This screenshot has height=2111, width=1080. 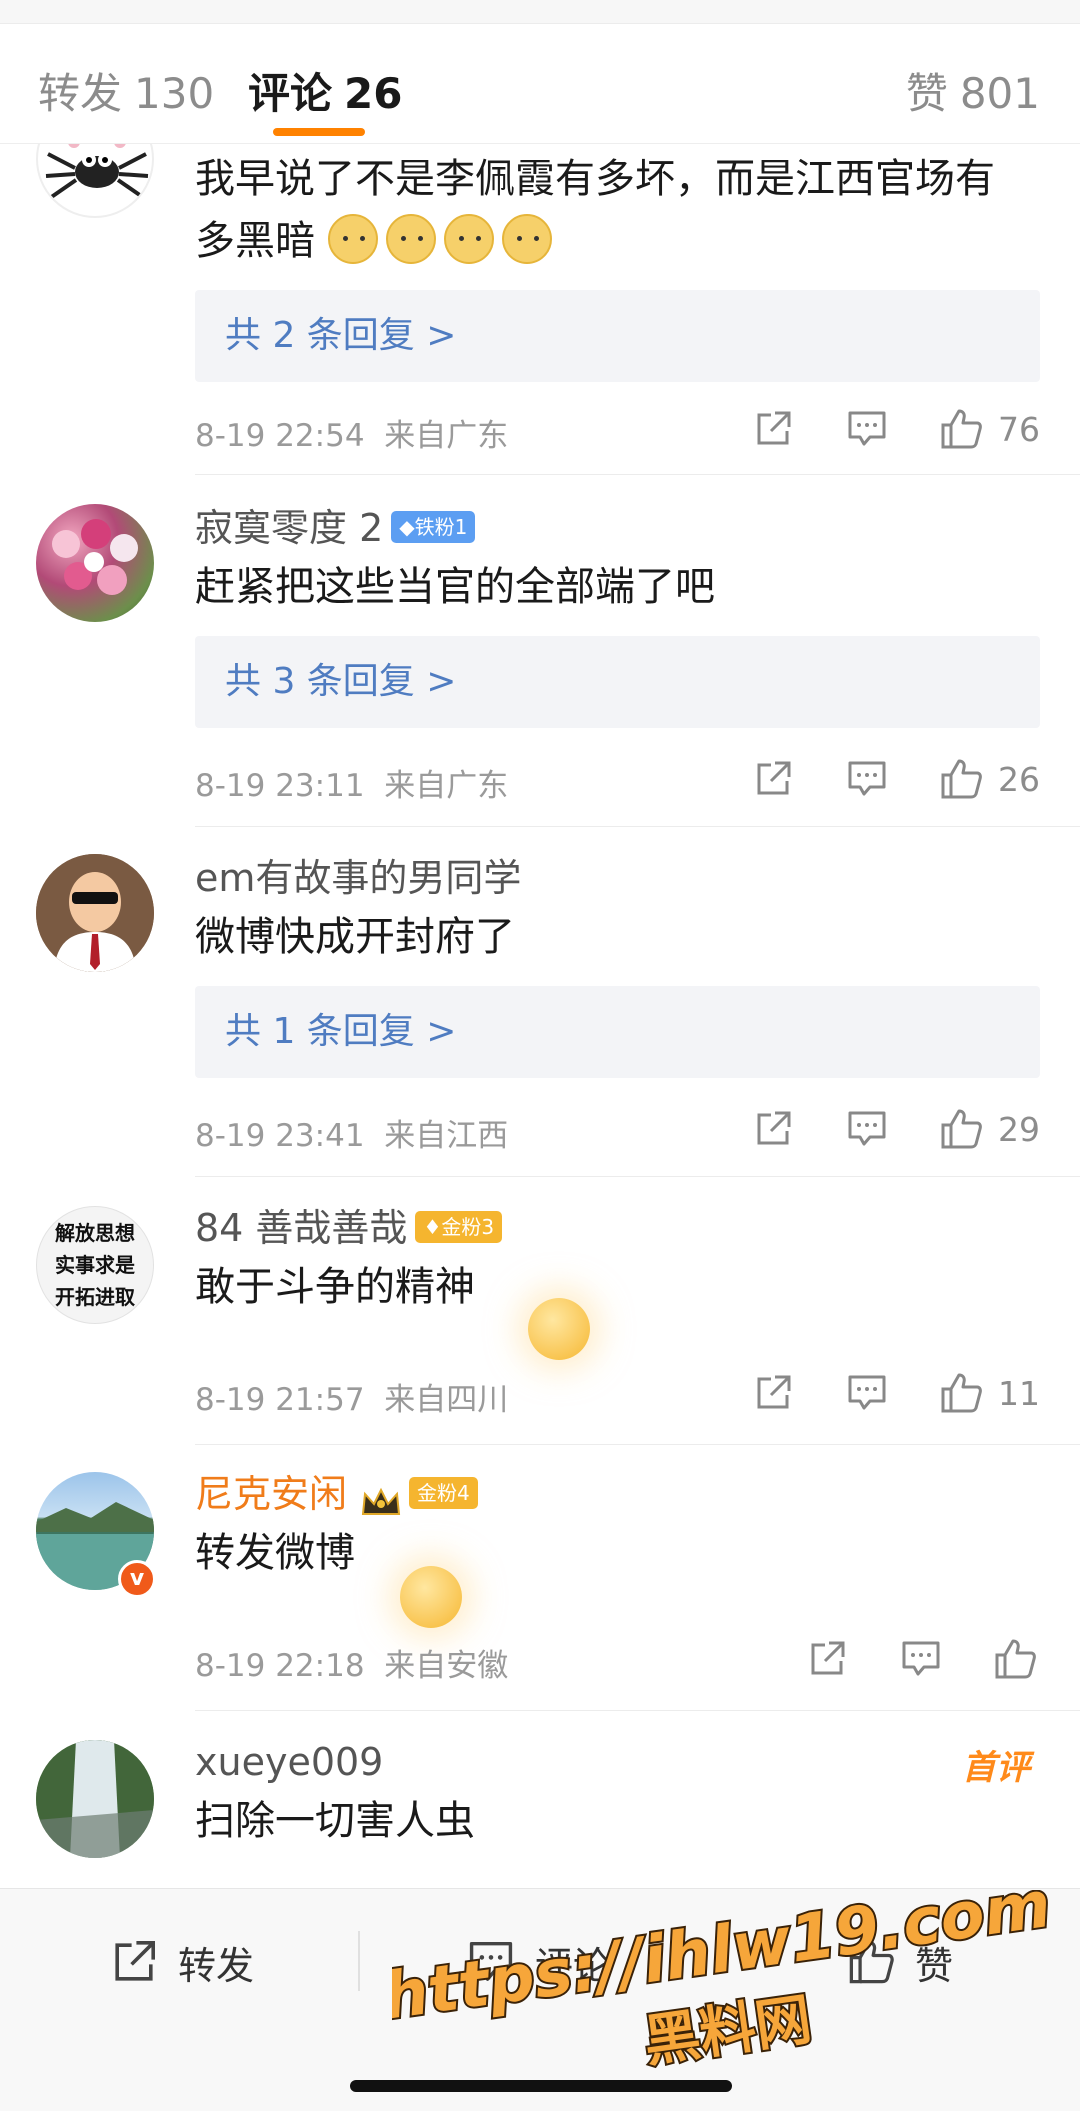 I want to click on tab-repost-label: 转发, so click(x=80, y=93).